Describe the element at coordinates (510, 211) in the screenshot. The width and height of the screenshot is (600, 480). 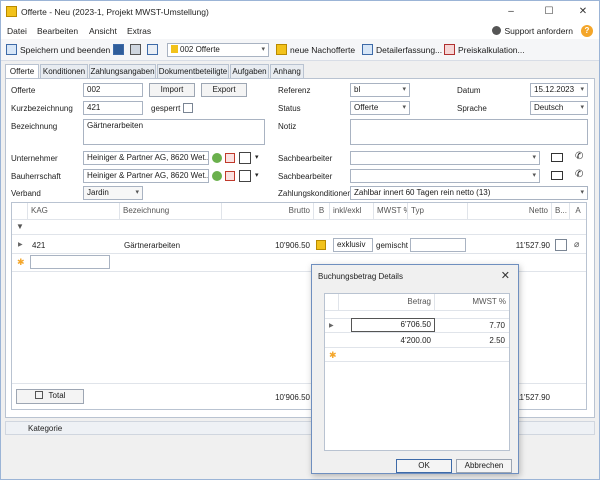
I see `col-netto: Netto` at that location.